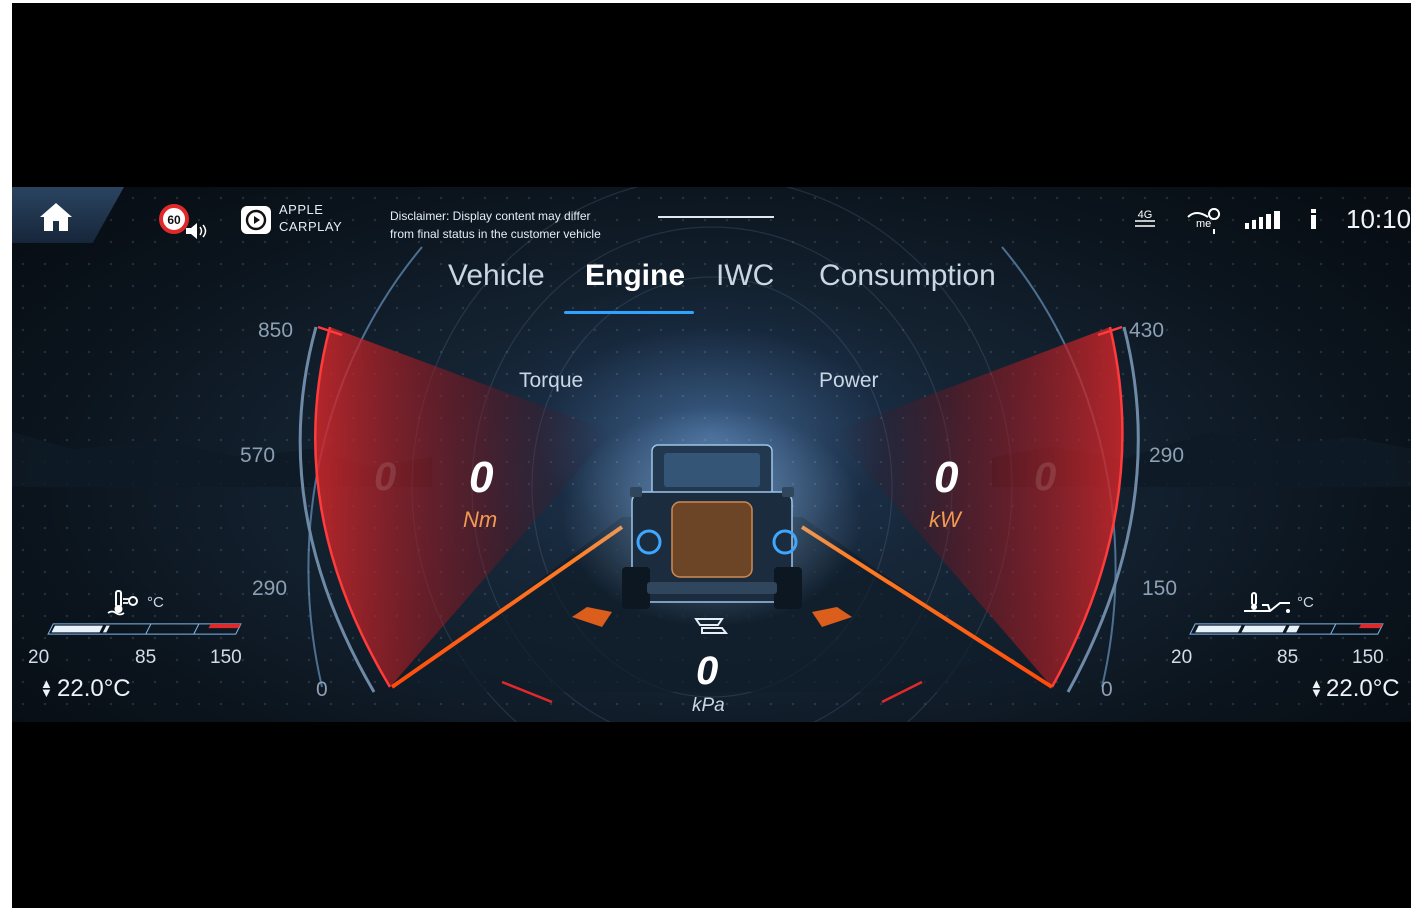 The width and height of the screenshot is (1411, 911). Describe the element at coordinates (146, 657) in the screenshot. I see `coolant-scale-mid: 85` at that location.